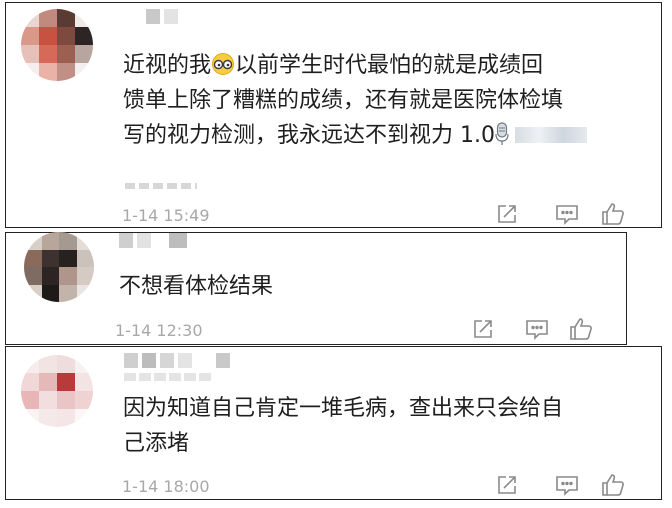  Describe the element at coordinates (223, 63) in the screenshot. I see `glasses-emoji-icon` at that location.